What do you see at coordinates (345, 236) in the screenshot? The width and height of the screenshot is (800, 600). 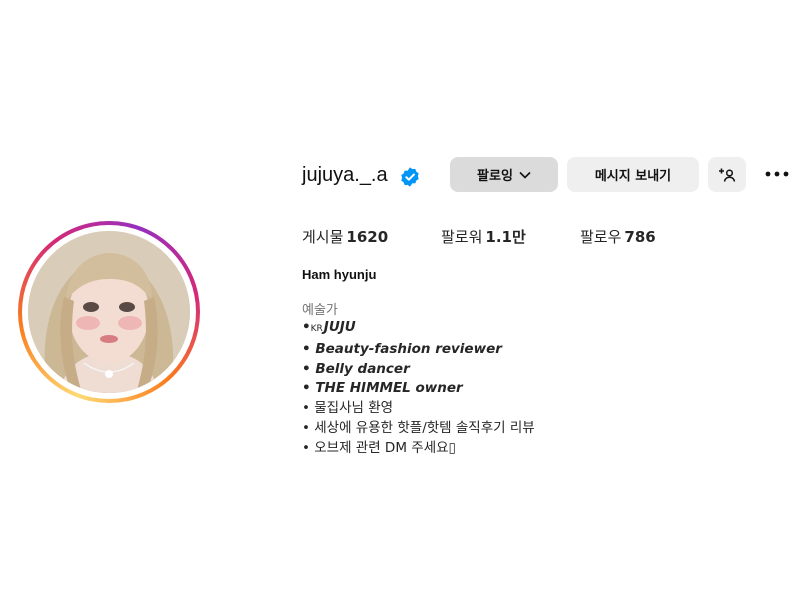 I see `posts-count: 게시물 1620` at bounding box center [345, 236].